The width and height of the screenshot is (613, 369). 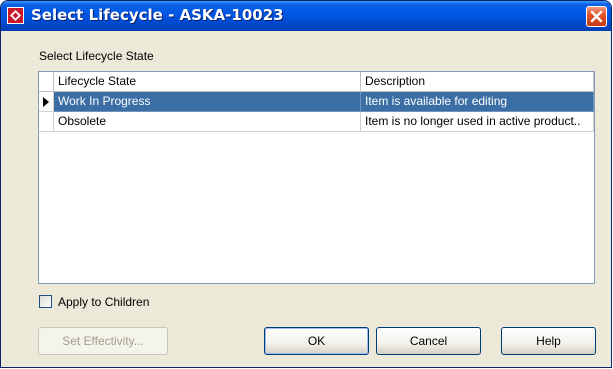 What do you see at coordinates (45, 301) in the screenshot?
I see `apply-to-children-checkbox` at bounding box center [45, 301].